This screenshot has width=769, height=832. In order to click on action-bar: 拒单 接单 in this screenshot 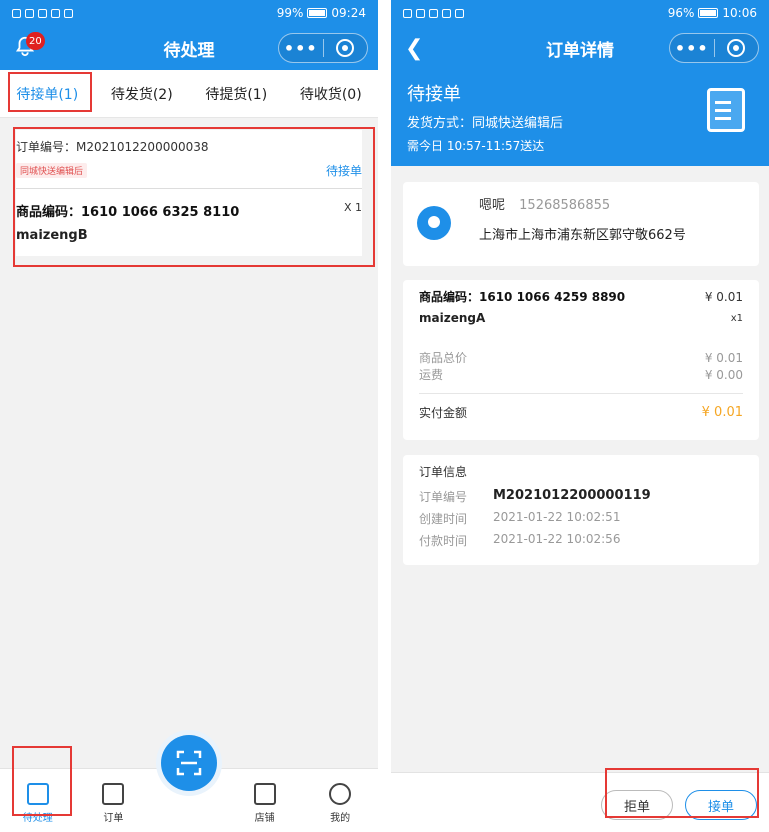, I will do `click(580, 802)`.